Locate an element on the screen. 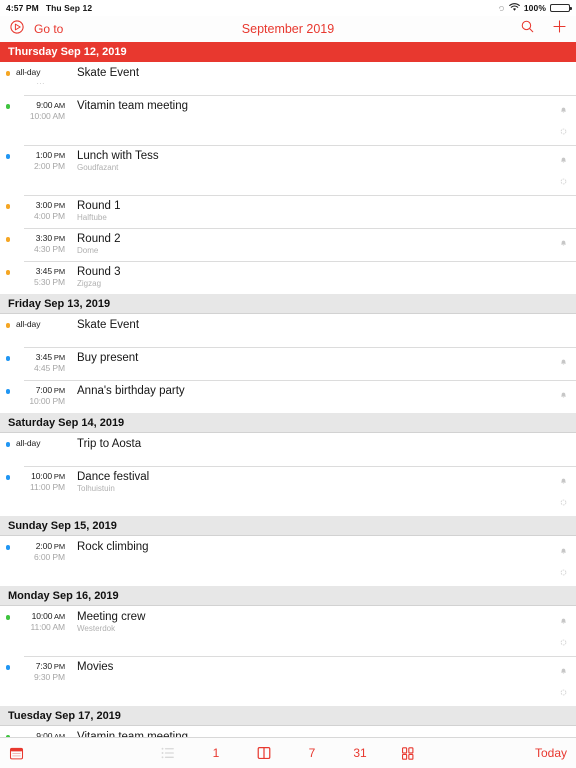 The width and height of the screenshot is (576, 768). event-title: Round 1 is located at coordinates (99, 206).